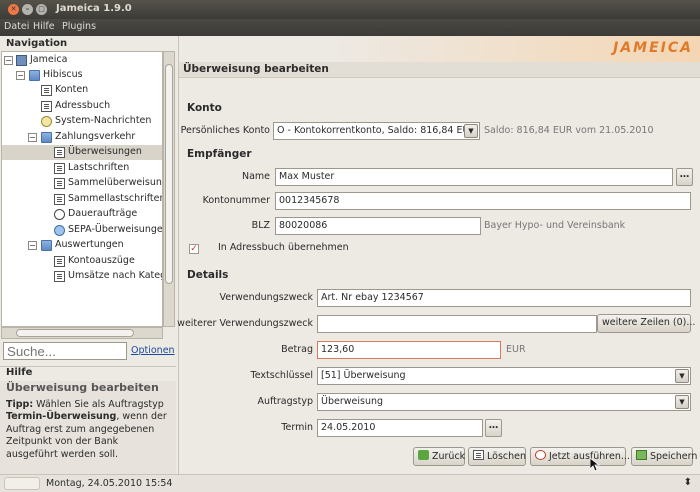  I want to click on tree-item-label: Sammelüberweisunge, so click(115, 182).